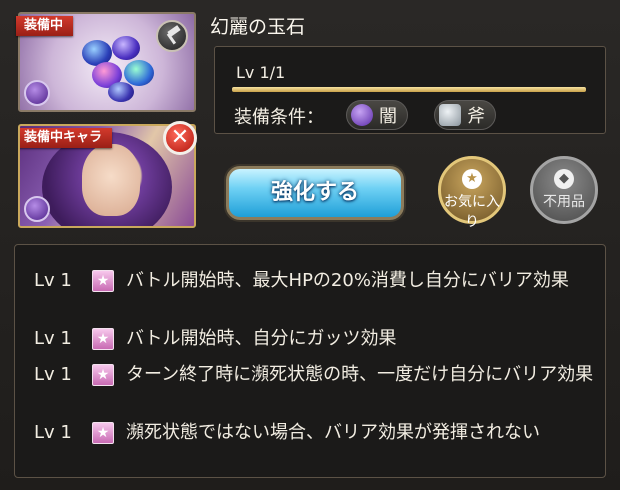 The height and width of the screenshot is (490, 620). What do you see at coordinates (450, 115) in the screenshot?
I see `axe-icon` at bounding box center [450, 115].